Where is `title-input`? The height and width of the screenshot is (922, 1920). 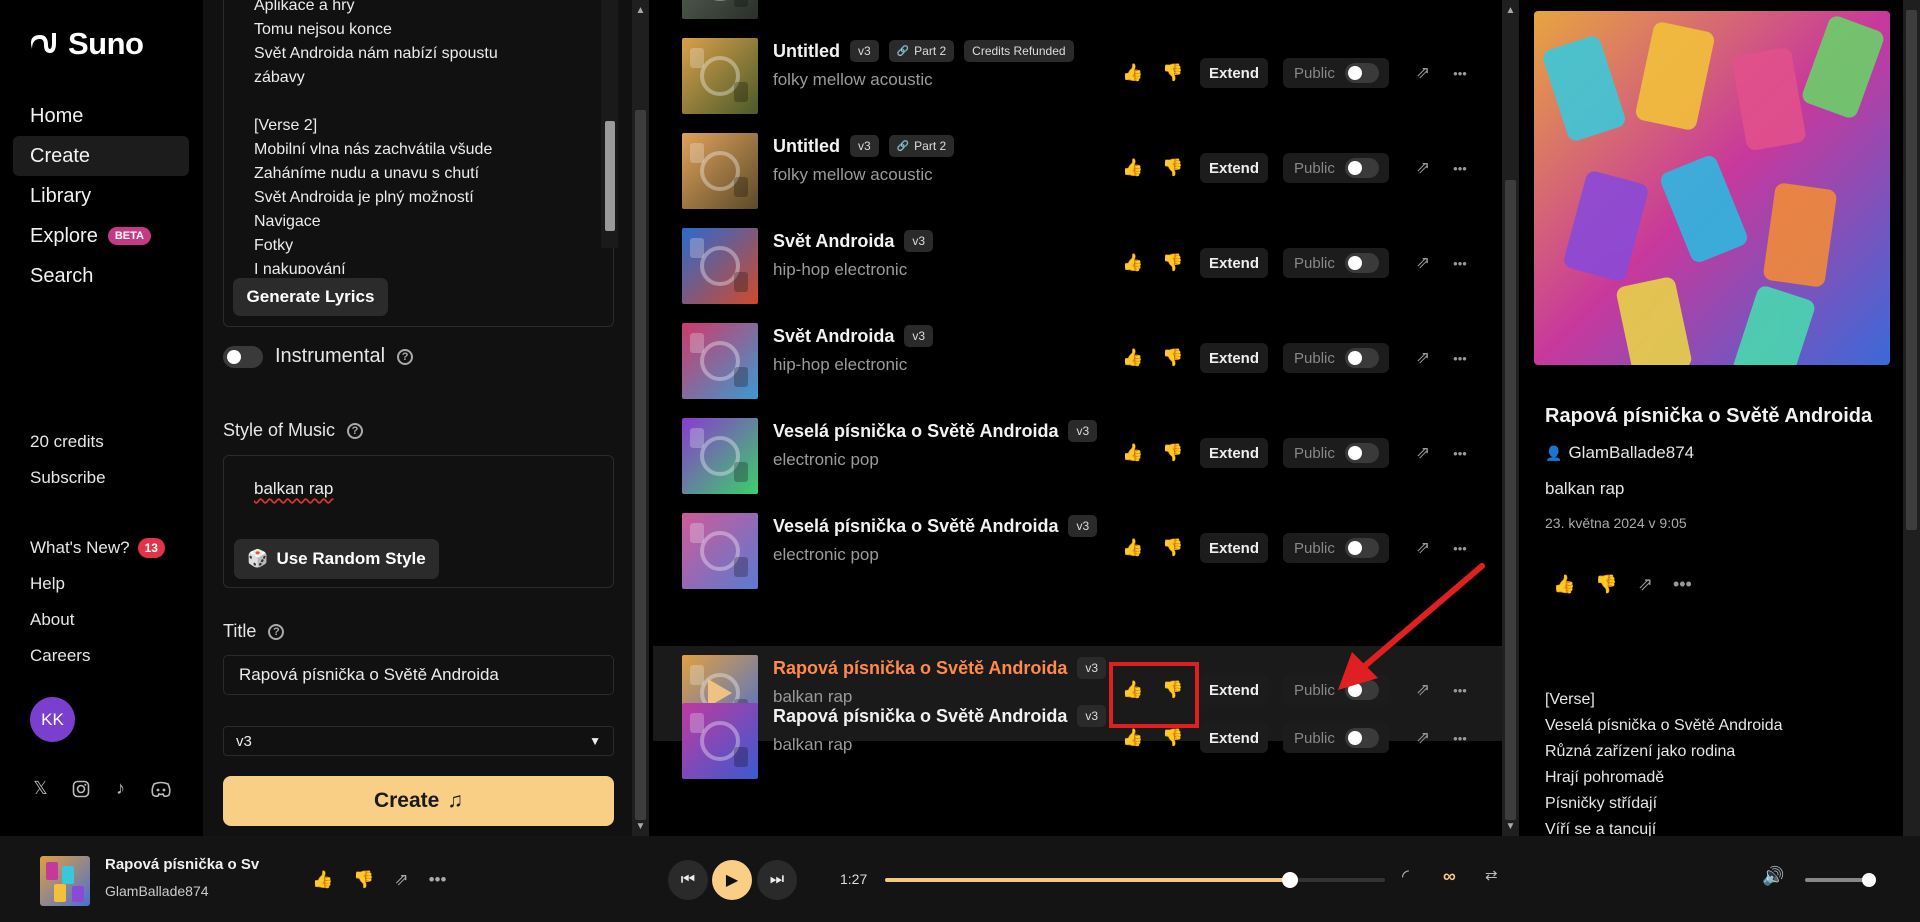
title-input is located at coordinates (418, 675).